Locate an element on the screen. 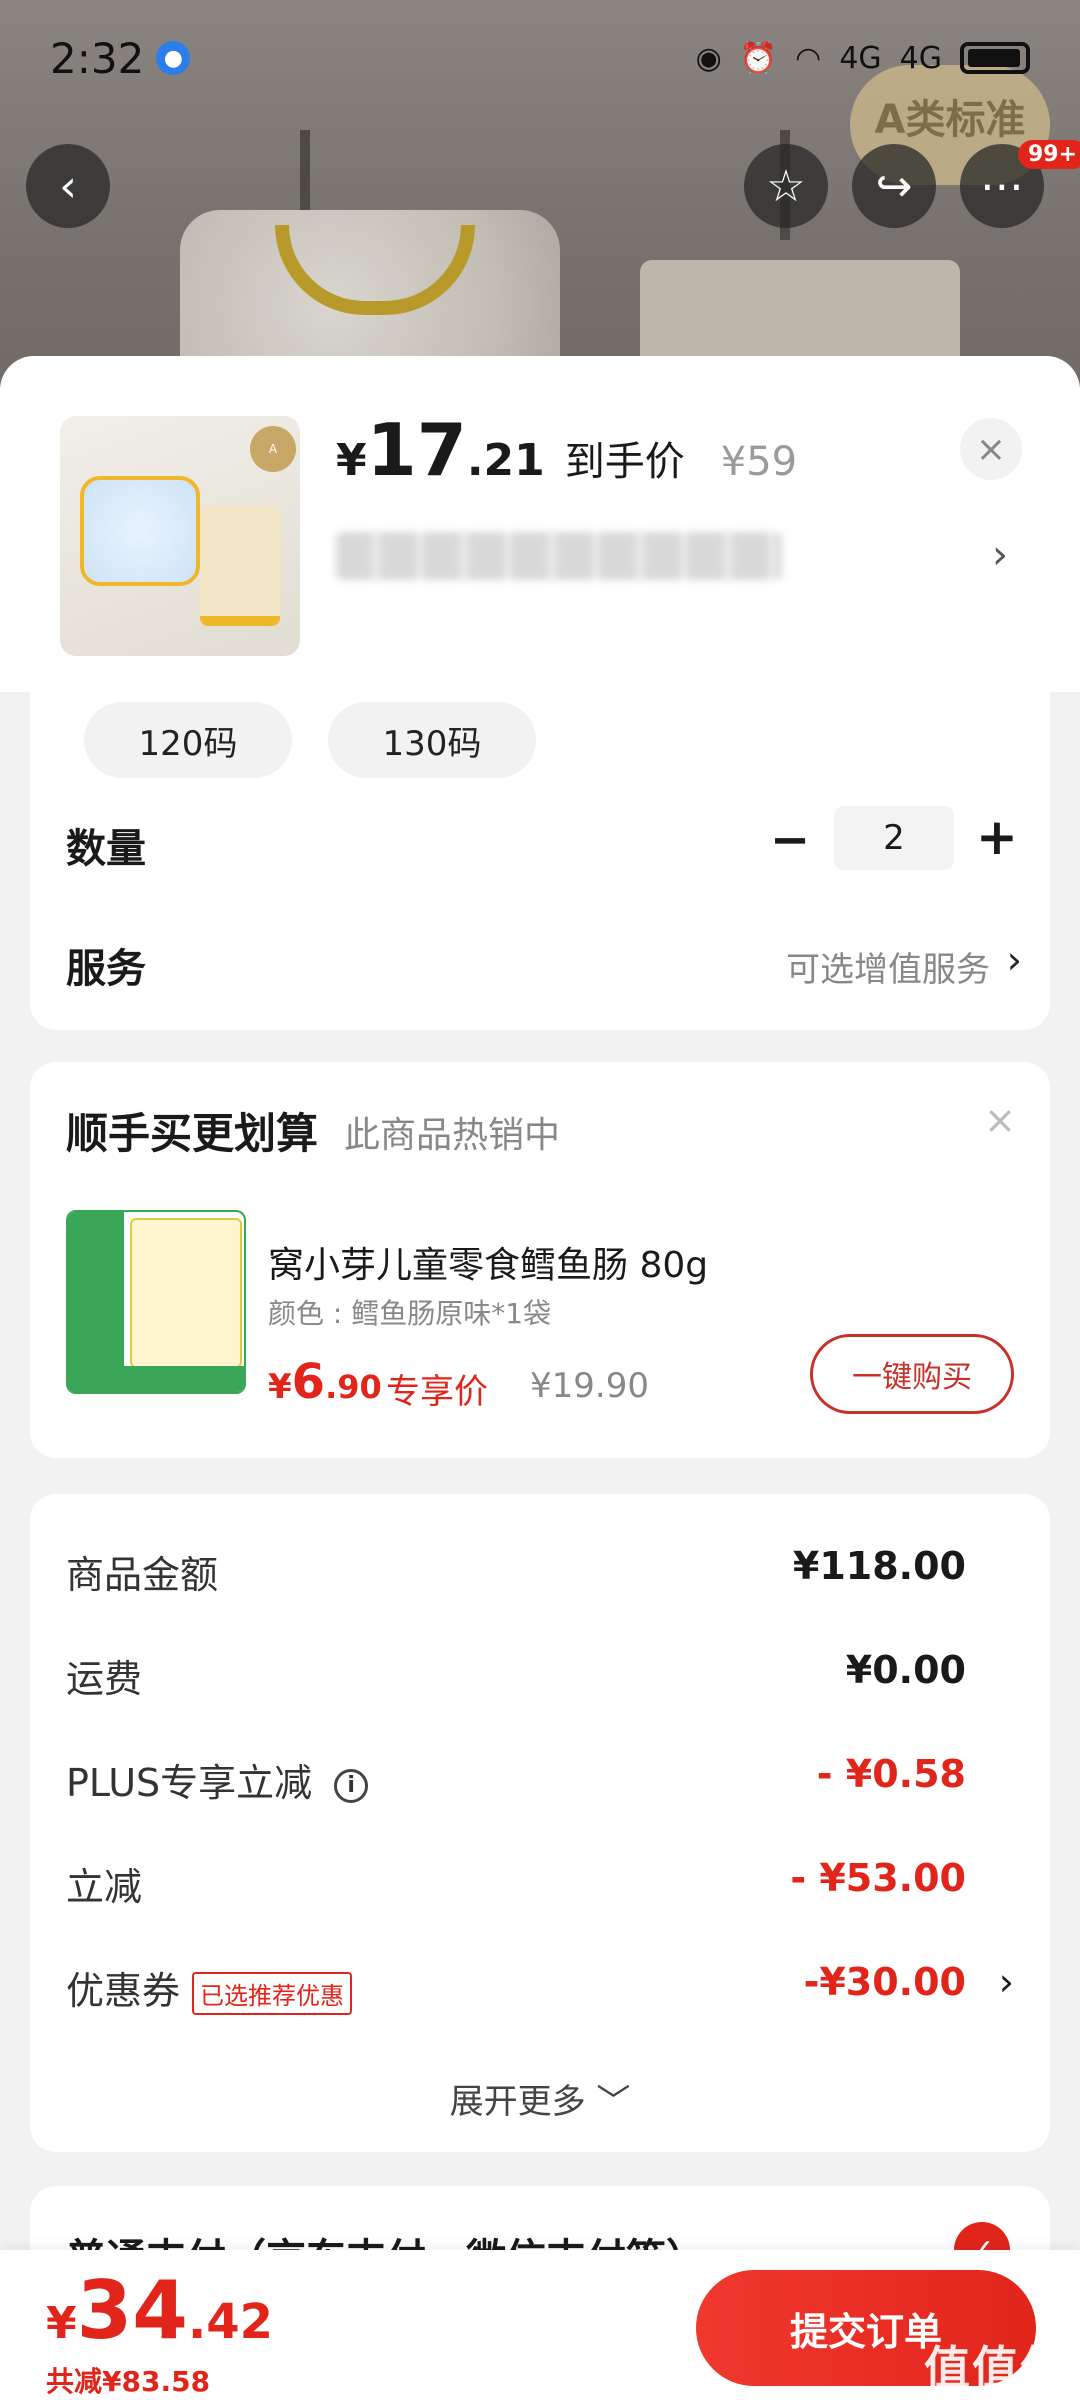 This screenshot has height=2400, width=1080. size-option-130: 130码 is located at coordinates (432, 740).